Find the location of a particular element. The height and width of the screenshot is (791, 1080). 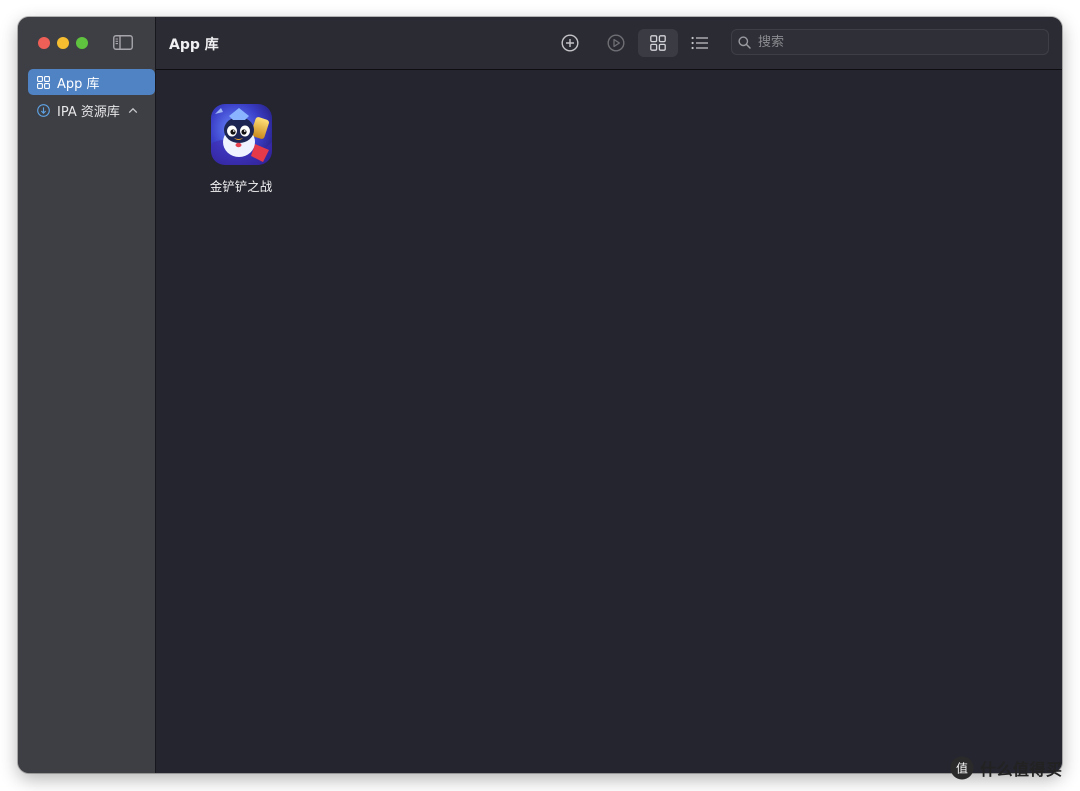

chevron-up-icon is located at coordinates (133, 110).